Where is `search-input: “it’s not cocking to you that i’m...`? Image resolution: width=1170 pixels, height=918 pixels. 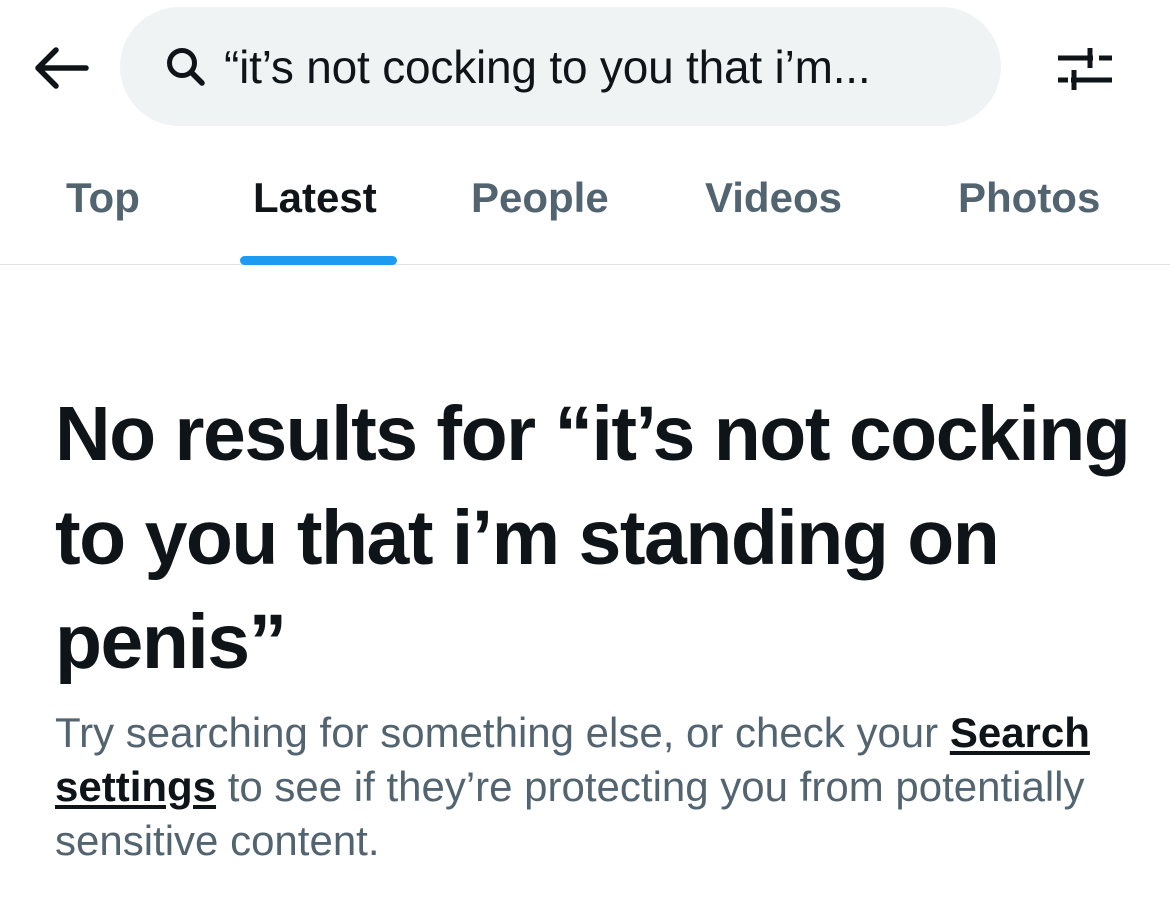
search-input: “it’s not cocking to you that i’m... is located at coordinates (560, 66).